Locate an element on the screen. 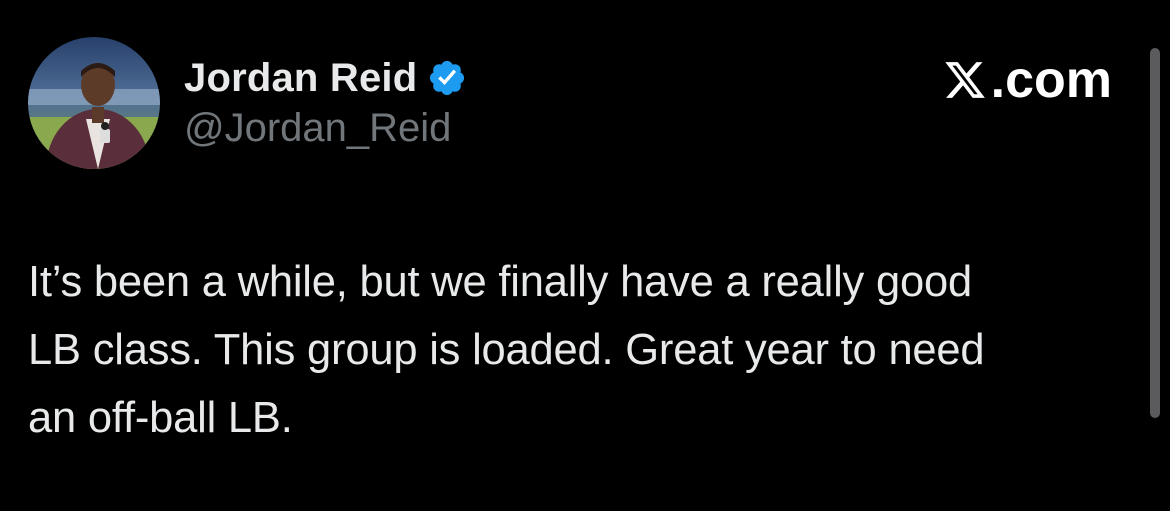 The image size is (1170, 511). brand-watermark: .com is located at coordinates (1027, 80).